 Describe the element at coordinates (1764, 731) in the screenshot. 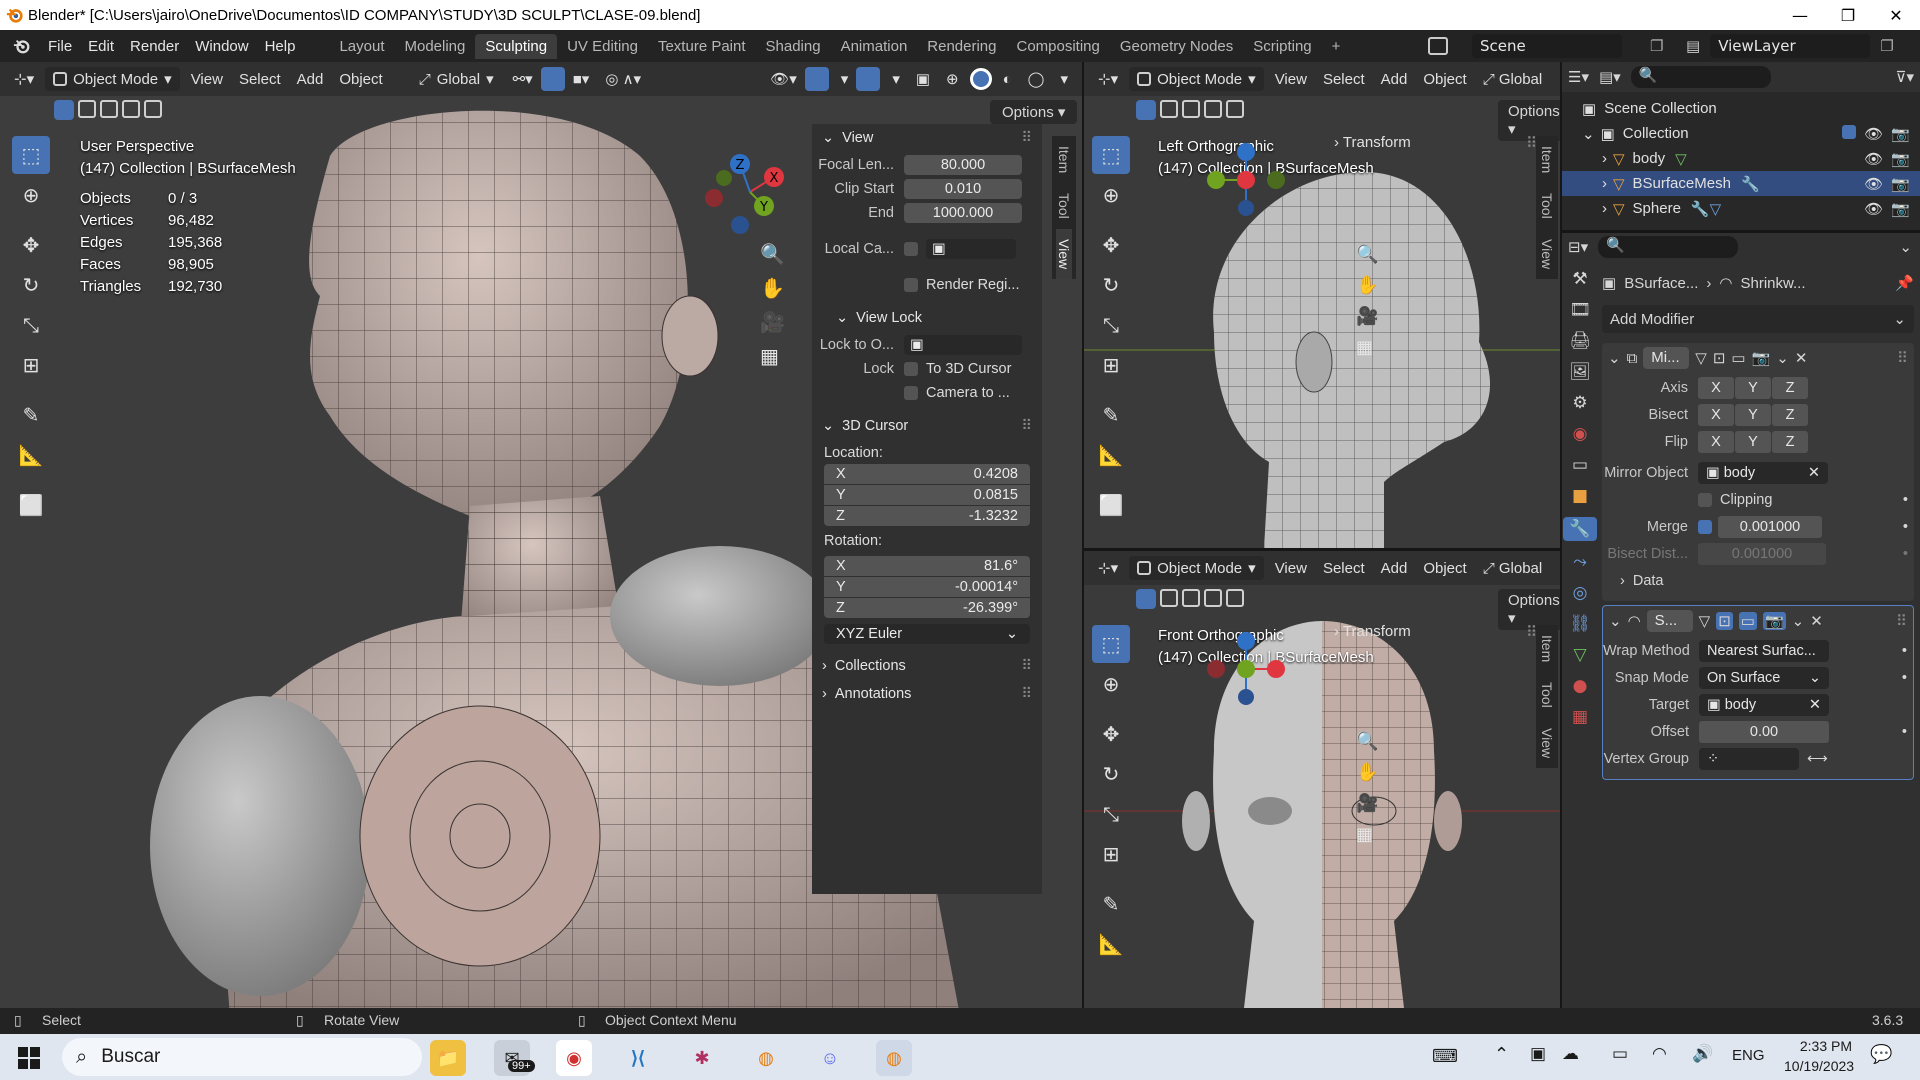

I see `offset-field: 0.00` at that location.